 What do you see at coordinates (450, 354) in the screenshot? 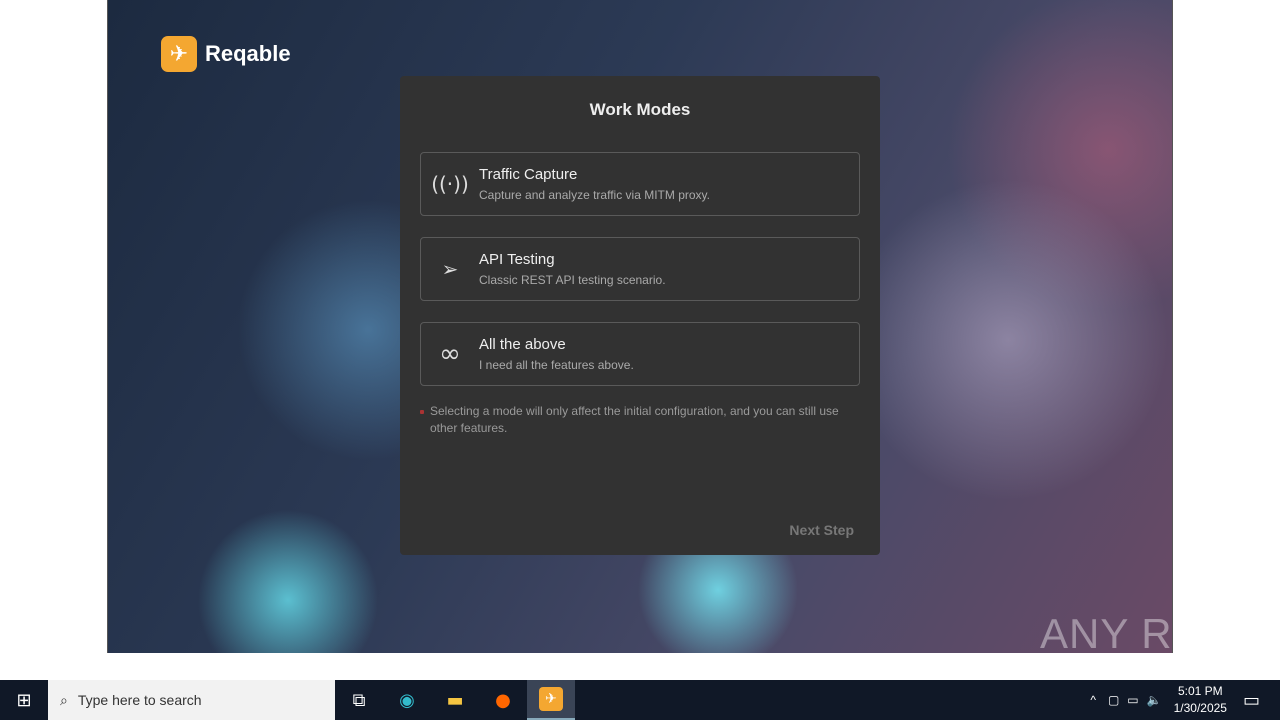
I see `infinity-icon: ∞` at bounding box center [450, 354].